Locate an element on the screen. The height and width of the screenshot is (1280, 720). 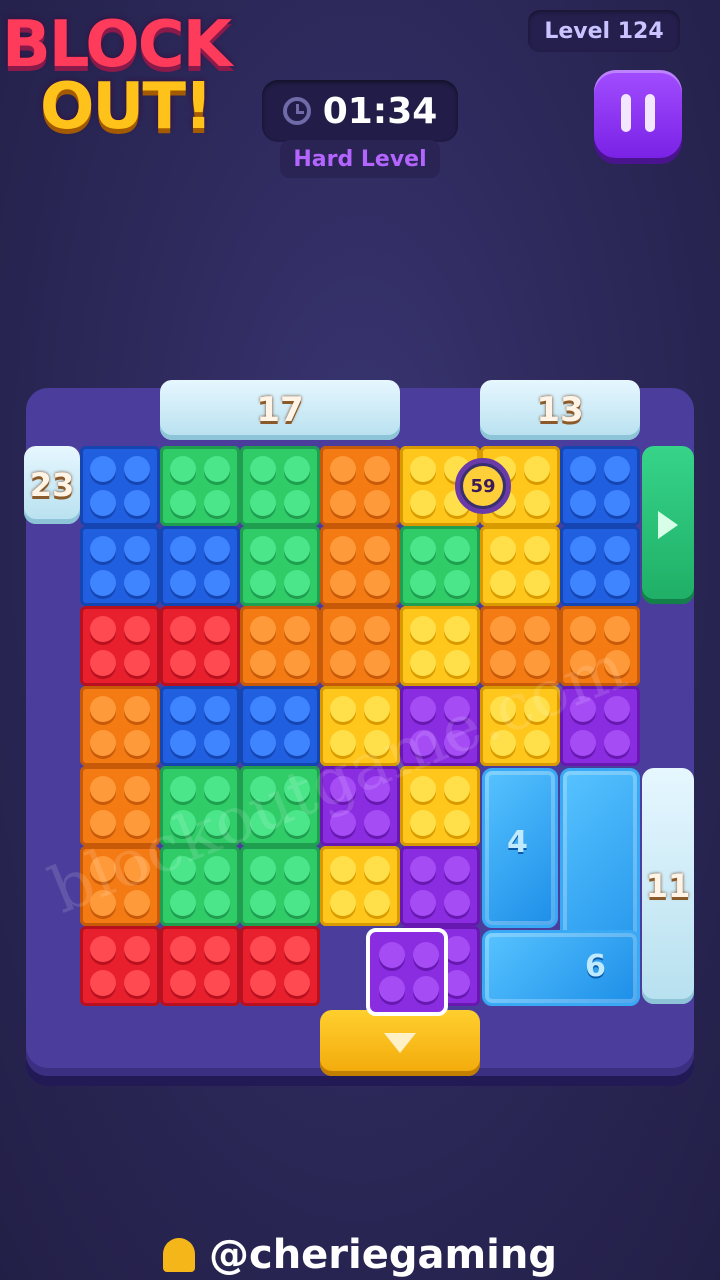
arrow-right-icon is located at coordinates (668, 525).